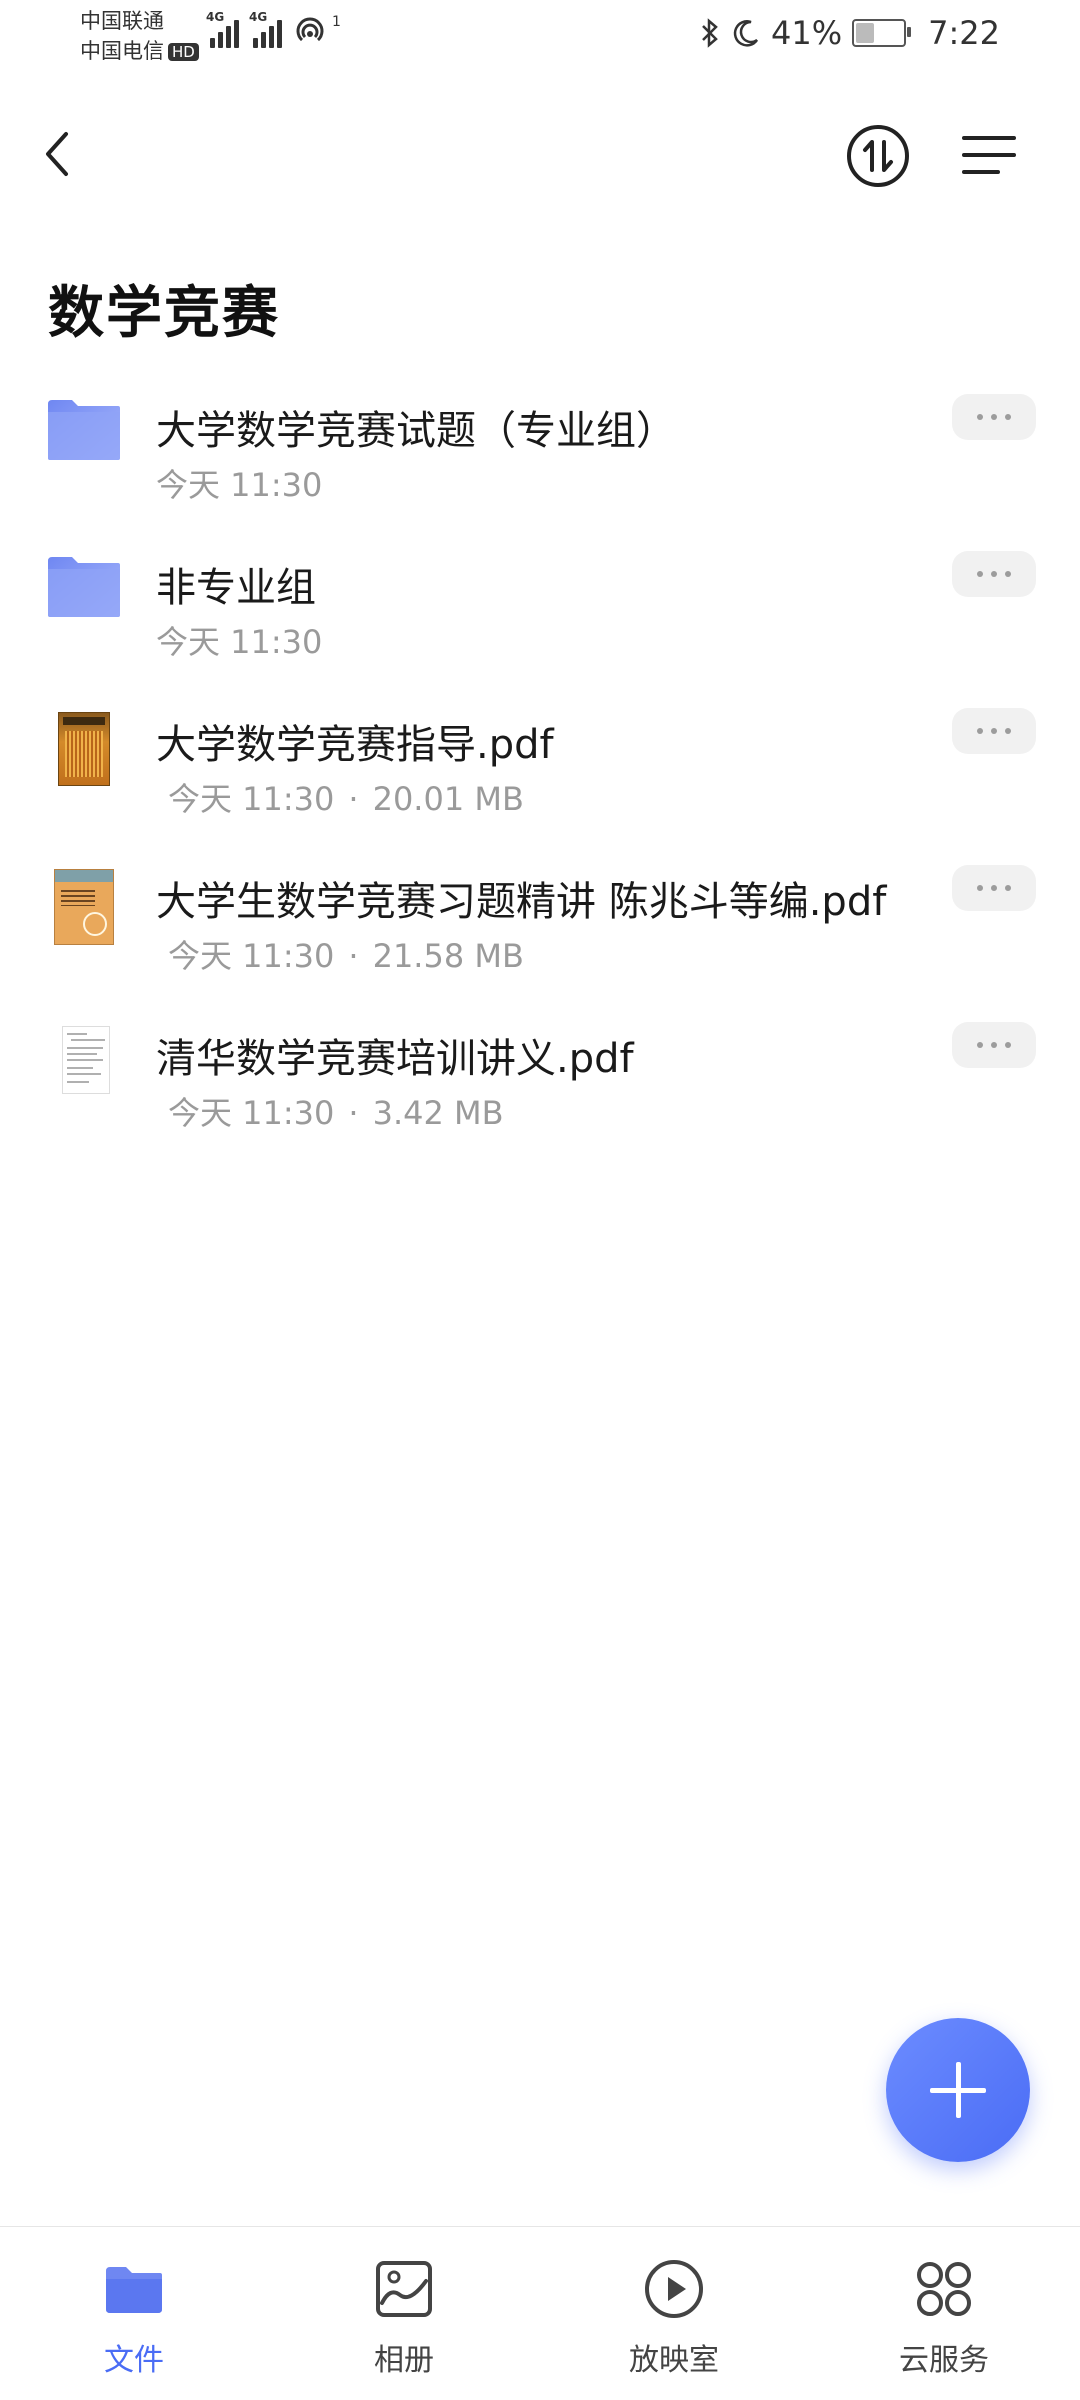  I want to click on file-row-folder: 大学数学竞赛试题（专业组） 今天 11:30, so click(540, 458).